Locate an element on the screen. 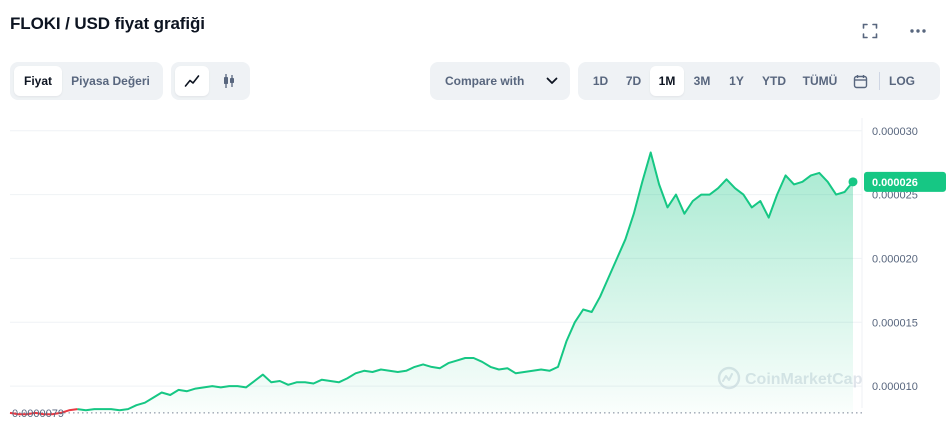 This screenshot has height=421, width=950. candlestick-button is located at coordinates (229, 81).